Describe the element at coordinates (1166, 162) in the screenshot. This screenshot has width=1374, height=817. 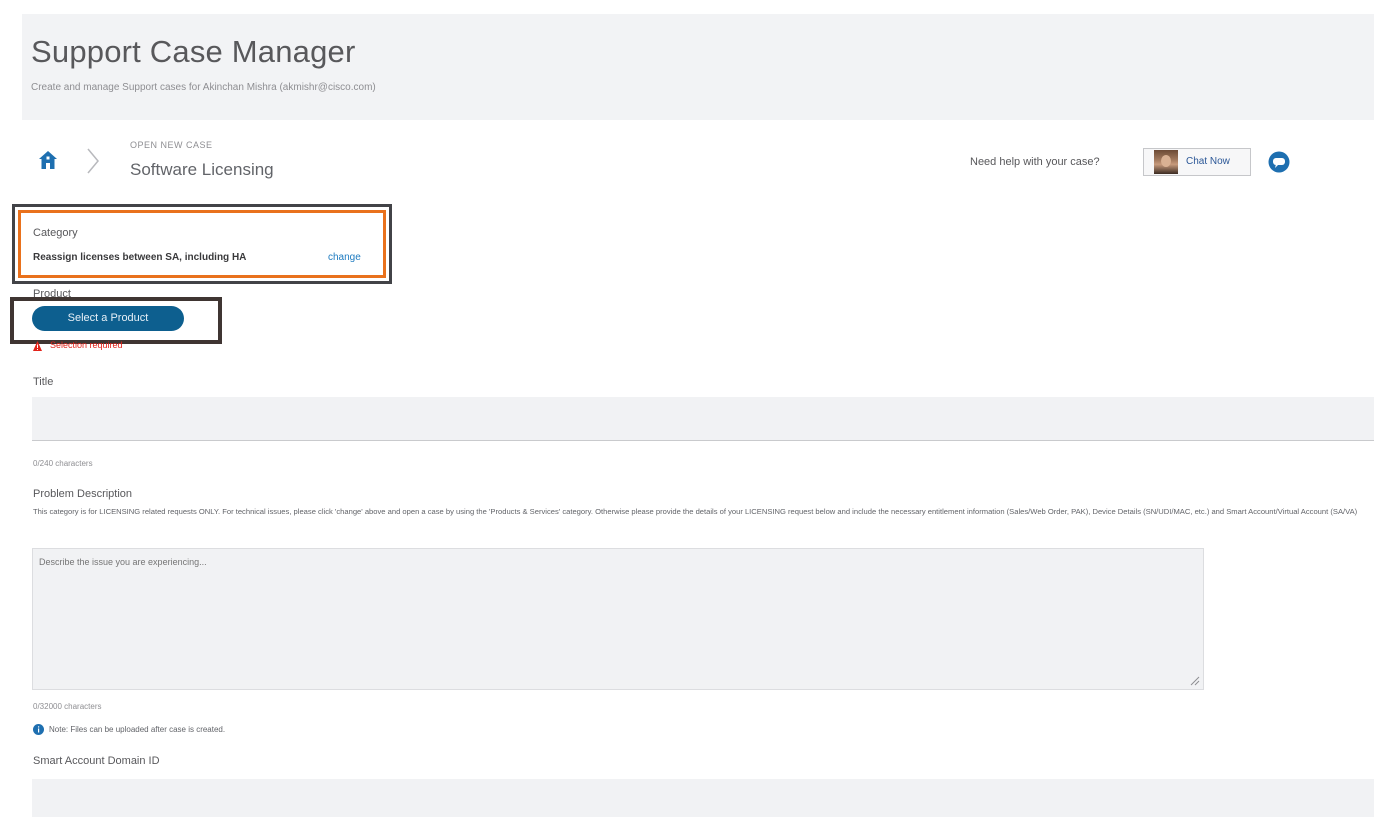
I see `avatar` at that location.